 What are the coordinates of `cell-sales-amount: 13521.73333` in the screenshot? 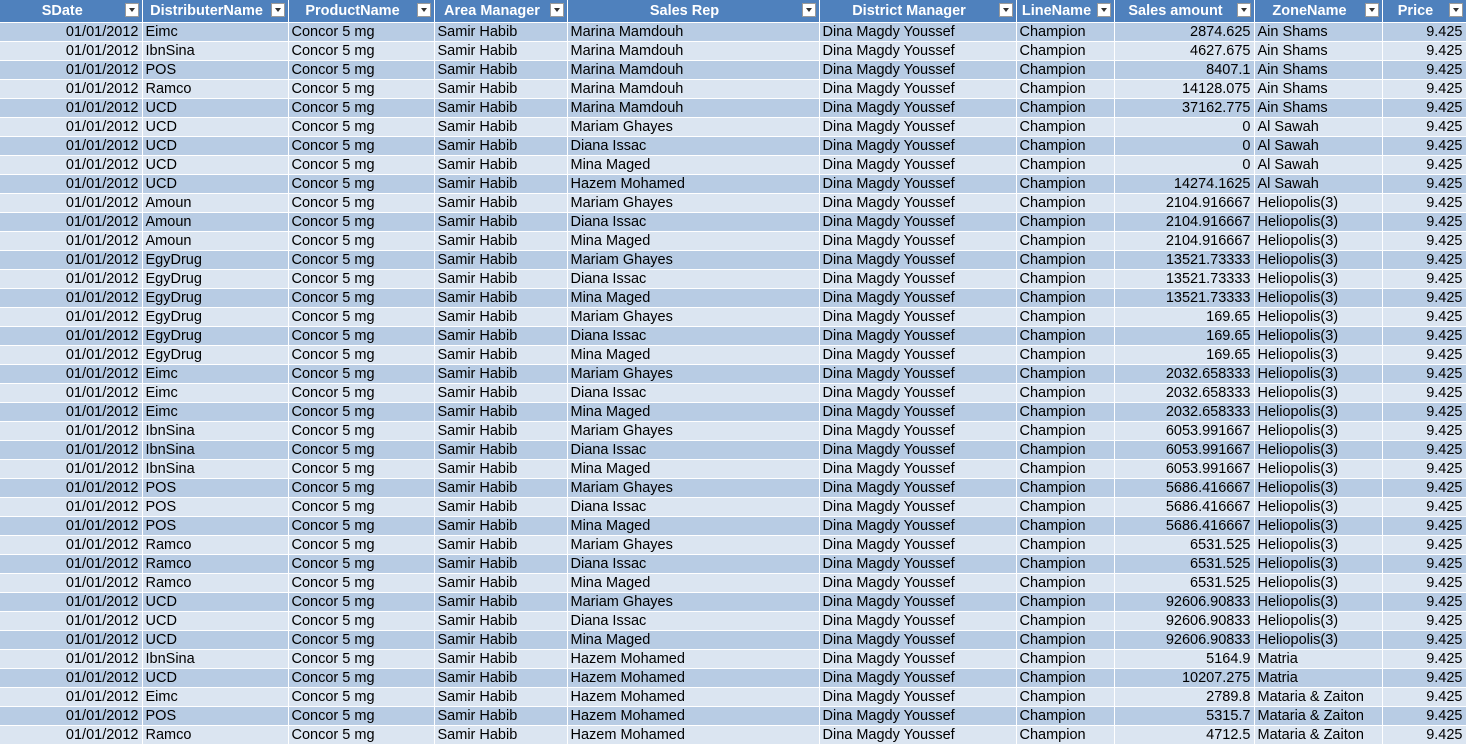 It's located at (1184, 260).